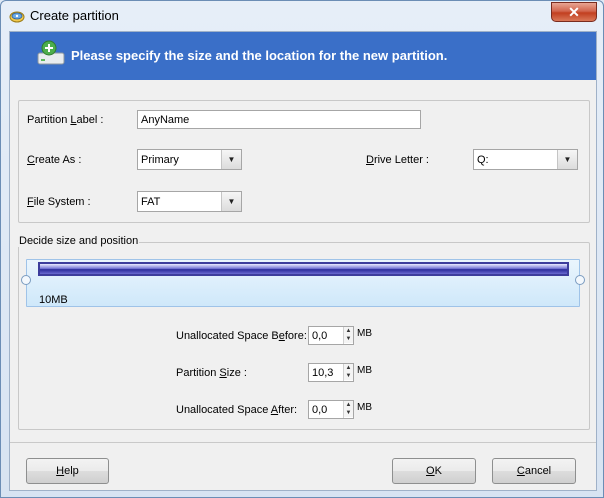 The height and width of the screenshot is (498, 604). Describe the element at coordinates (26, 280) in the screenshot. I see `left-resize-handle` at that location.